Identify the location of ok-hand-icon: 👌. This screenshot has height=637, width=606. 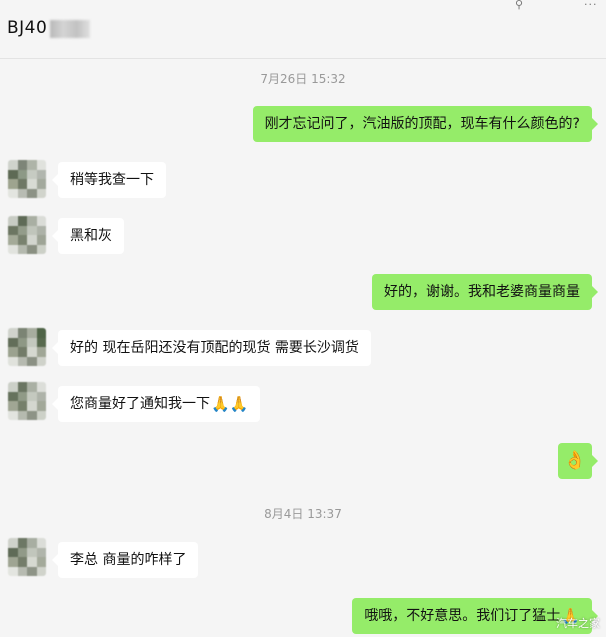
(575, 460).